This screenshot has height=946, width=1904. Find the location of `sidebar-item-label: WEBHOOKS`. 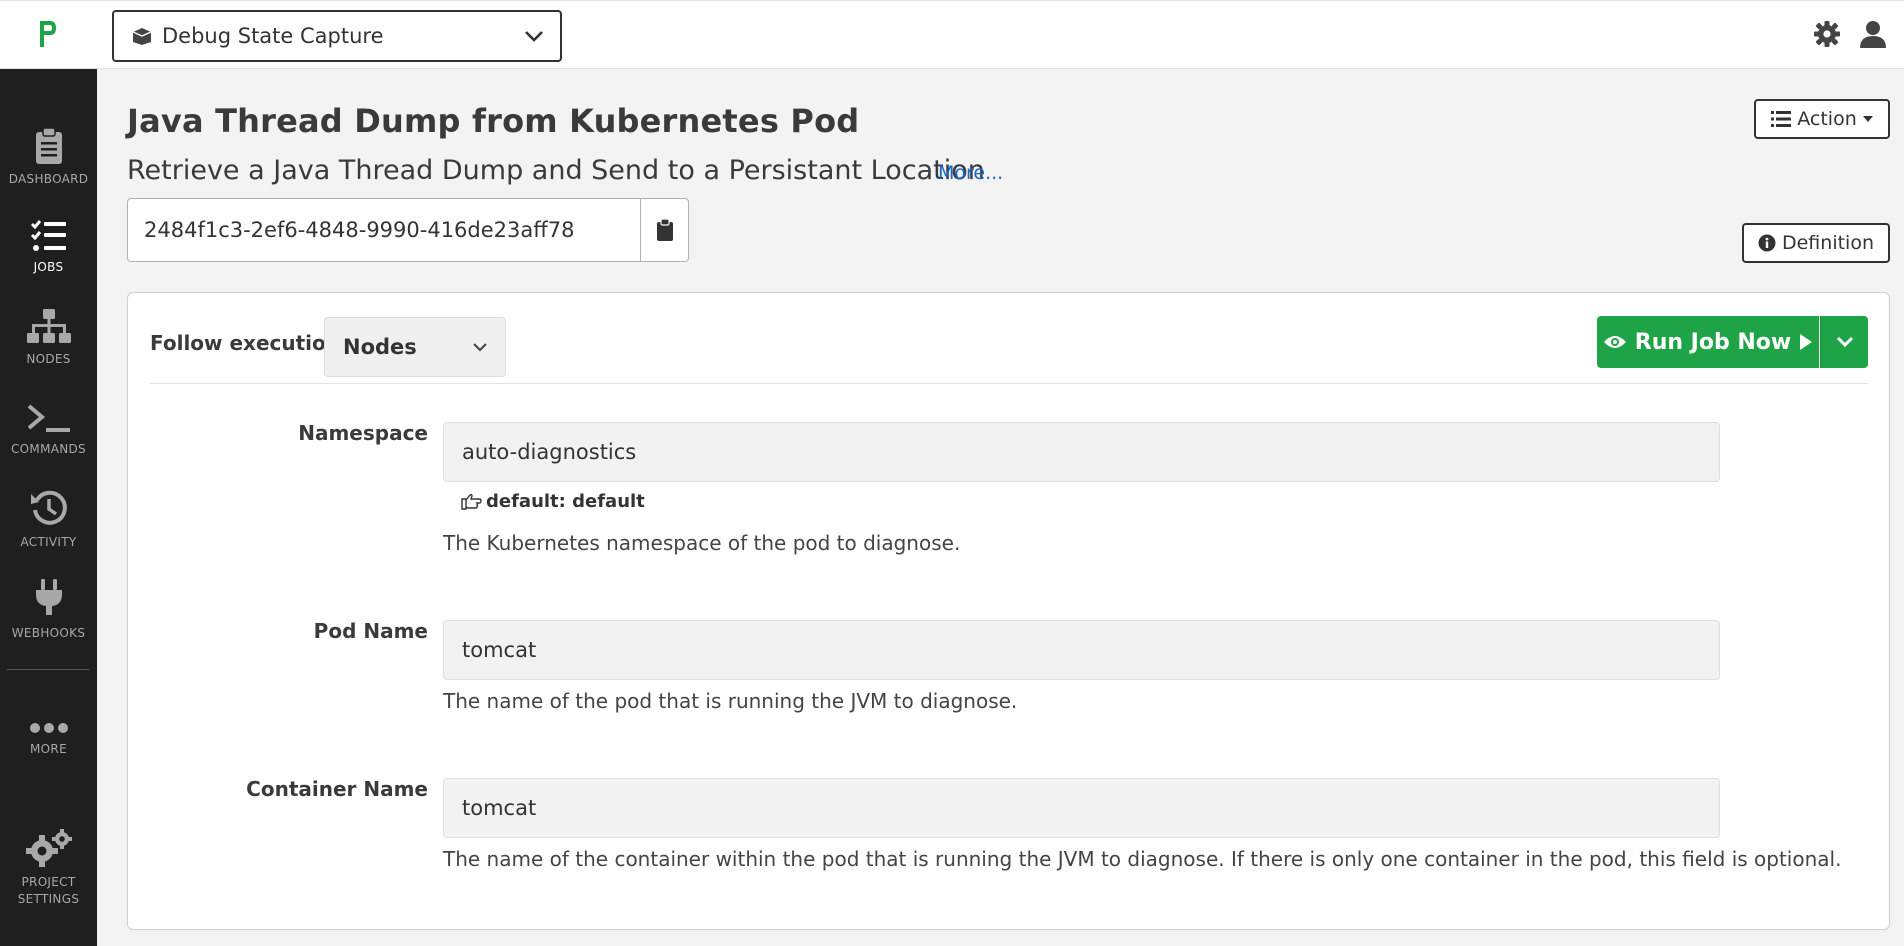

sidebar-item-label: WEBHOOKS is located at coordinates (48, 633).